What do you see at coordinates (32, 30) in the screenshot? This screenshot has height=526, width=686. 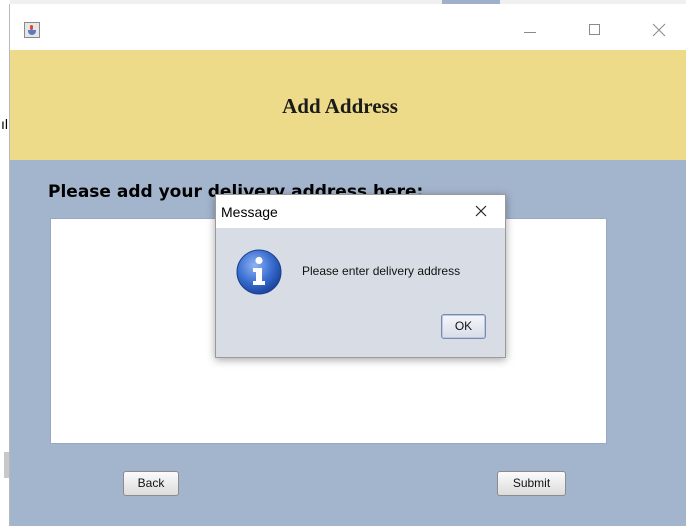 I see `java-app-icon` at bounding box center [32, 30].